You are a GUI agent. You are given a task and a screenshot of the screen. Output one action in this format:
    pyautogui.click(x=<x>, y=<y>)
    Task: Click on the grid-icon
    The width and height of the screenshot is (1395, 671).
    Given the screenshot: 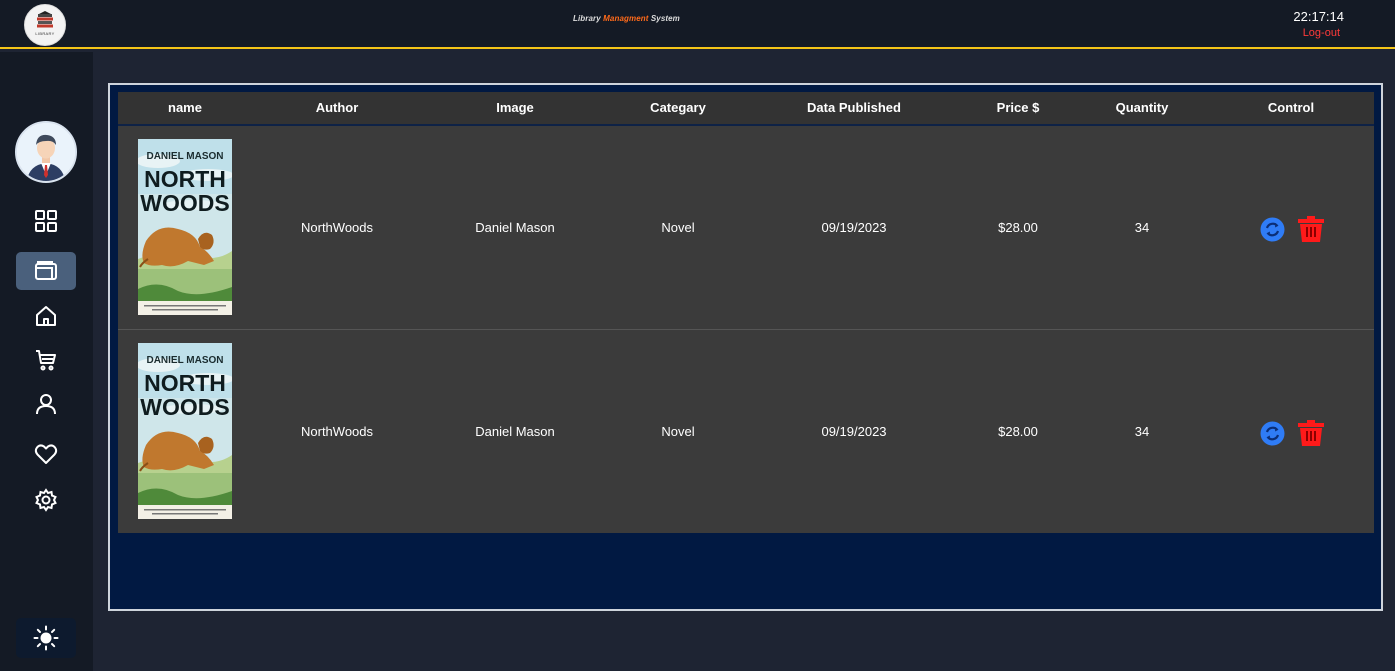 What is the action you would take?
    pyautogui.click(x=46, y=221)
    